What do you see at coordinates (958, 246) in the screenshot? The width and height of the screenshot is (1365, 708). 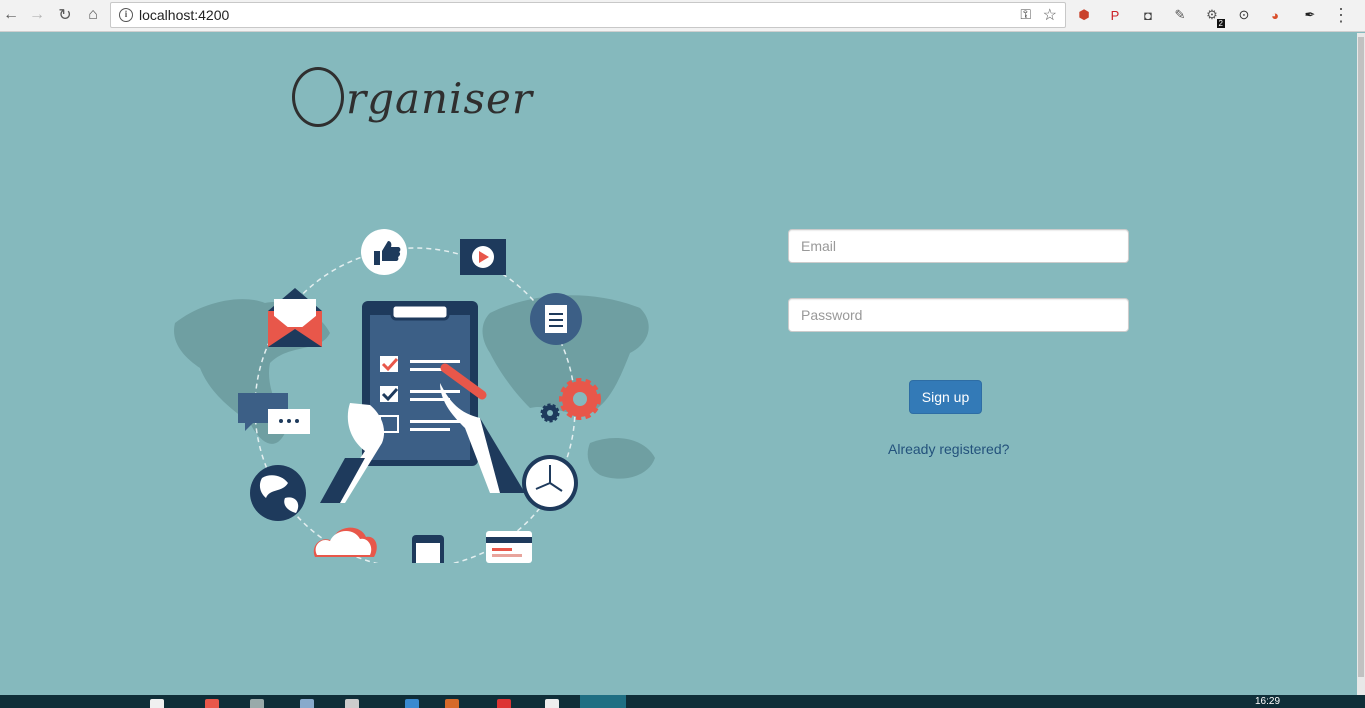 I see `email-field` at bounding box center [958, 246].